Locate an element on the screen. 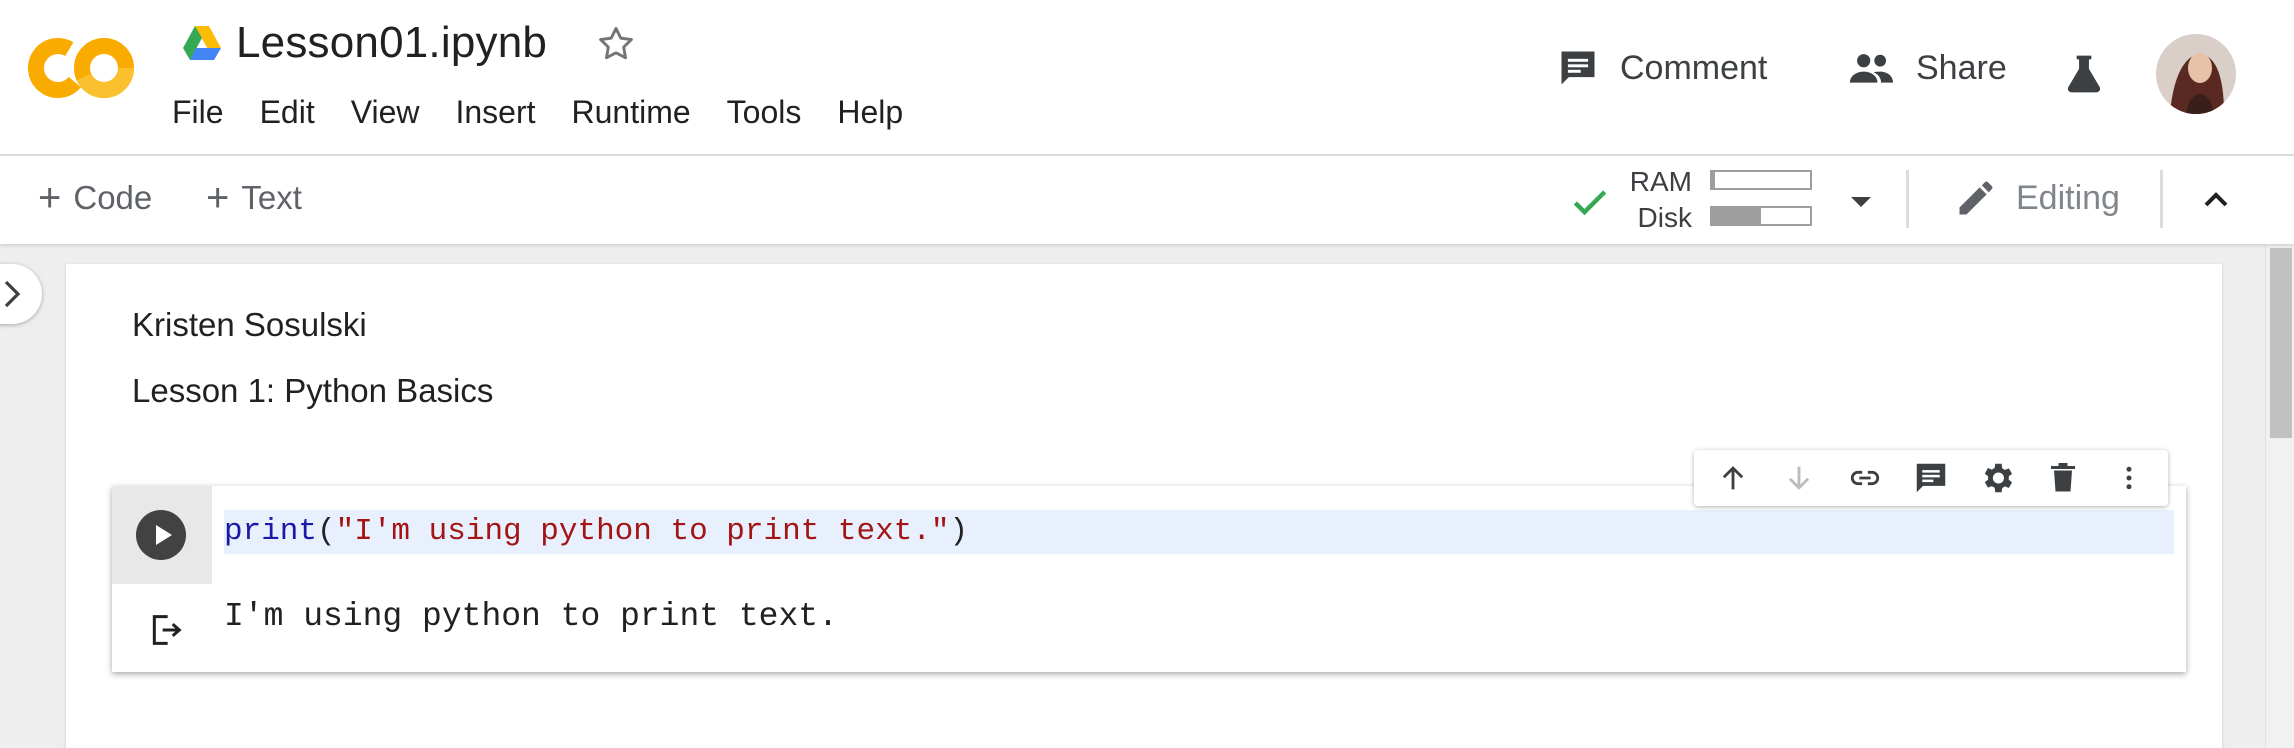  gear-icon is located at coordinates (1997, 478).